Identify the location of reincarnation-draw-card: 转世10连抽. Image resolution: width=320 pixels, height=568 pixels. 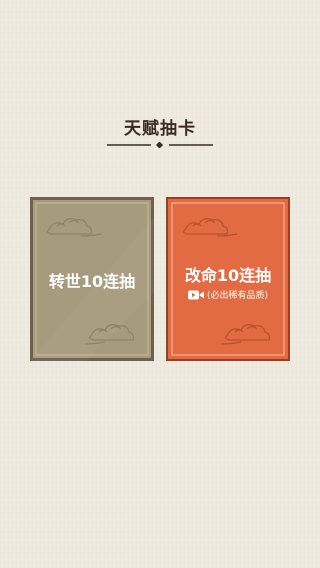
(92, 279).